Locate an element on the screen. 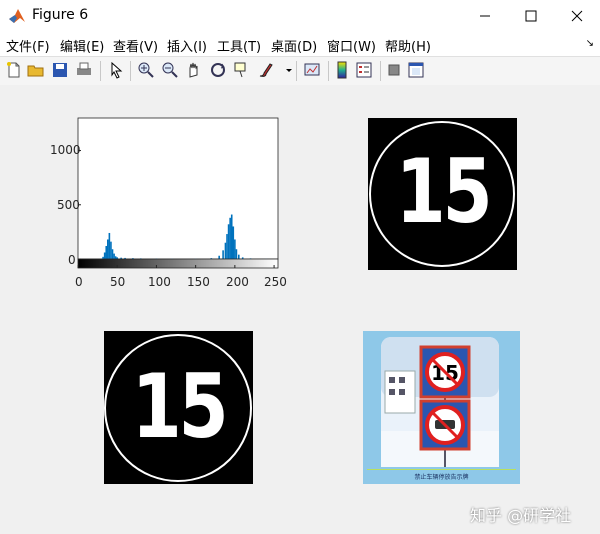 The height and width of the screenshot is (534, 600). window-title: Figure 6 is located at coordinates (60, 15).